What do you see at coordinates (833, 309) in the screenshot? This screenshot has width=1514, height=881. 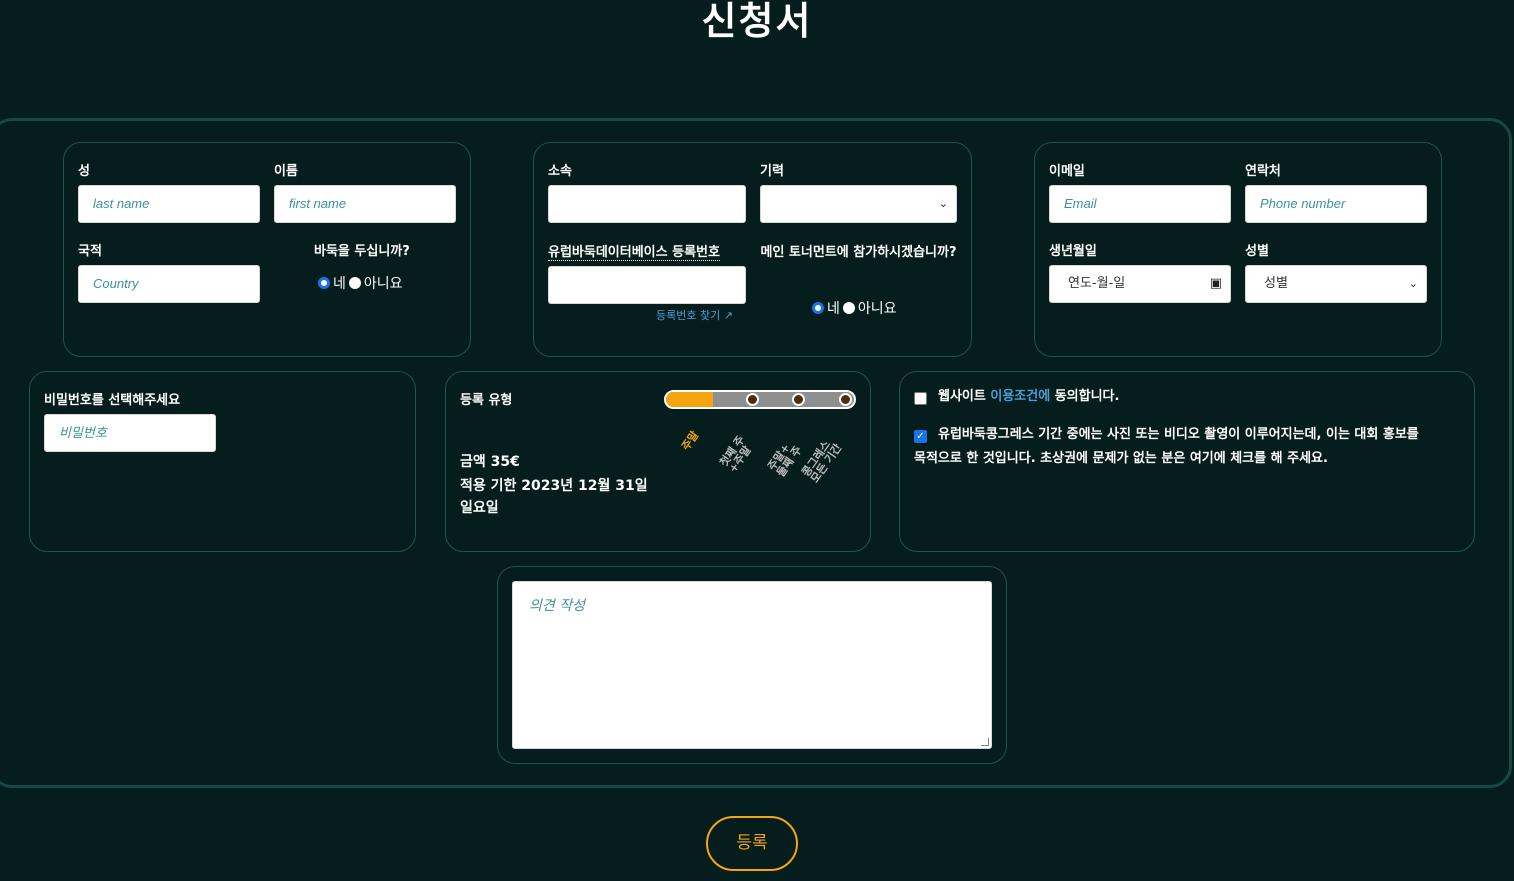 I see `main-tournament-yes-label: 네` at bounding box center [833, 309].